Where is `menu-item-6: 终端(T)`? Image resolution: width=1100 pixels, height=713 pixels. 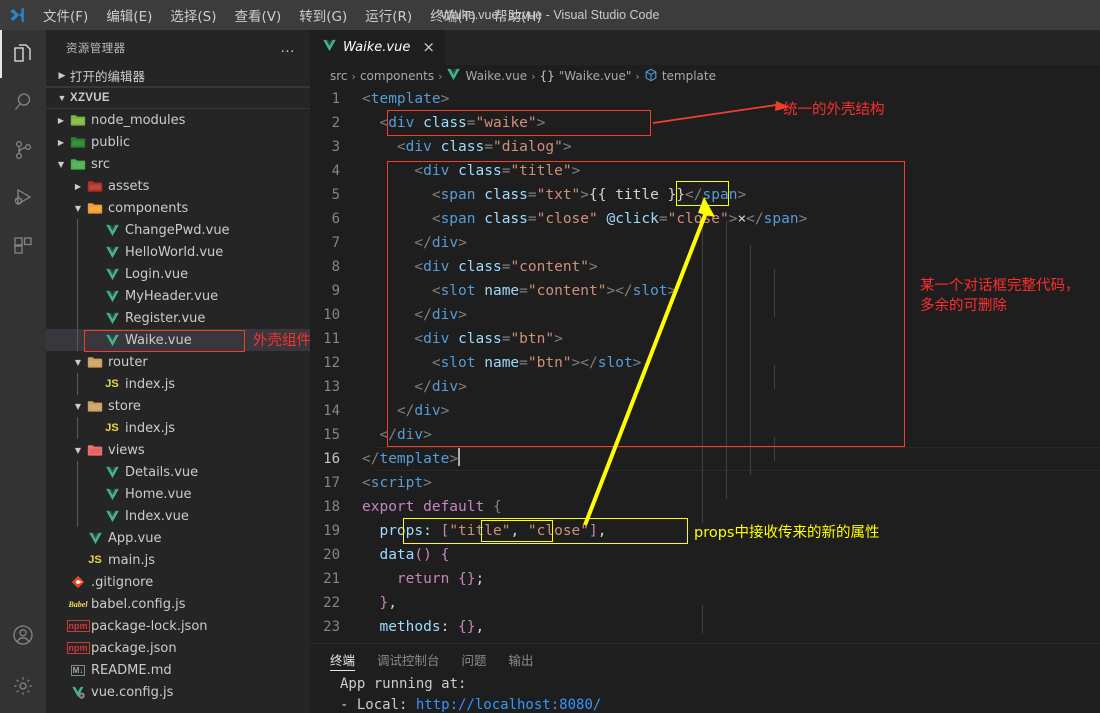 menu-item-6: 终端(T) is located at coordinates (453, 15).